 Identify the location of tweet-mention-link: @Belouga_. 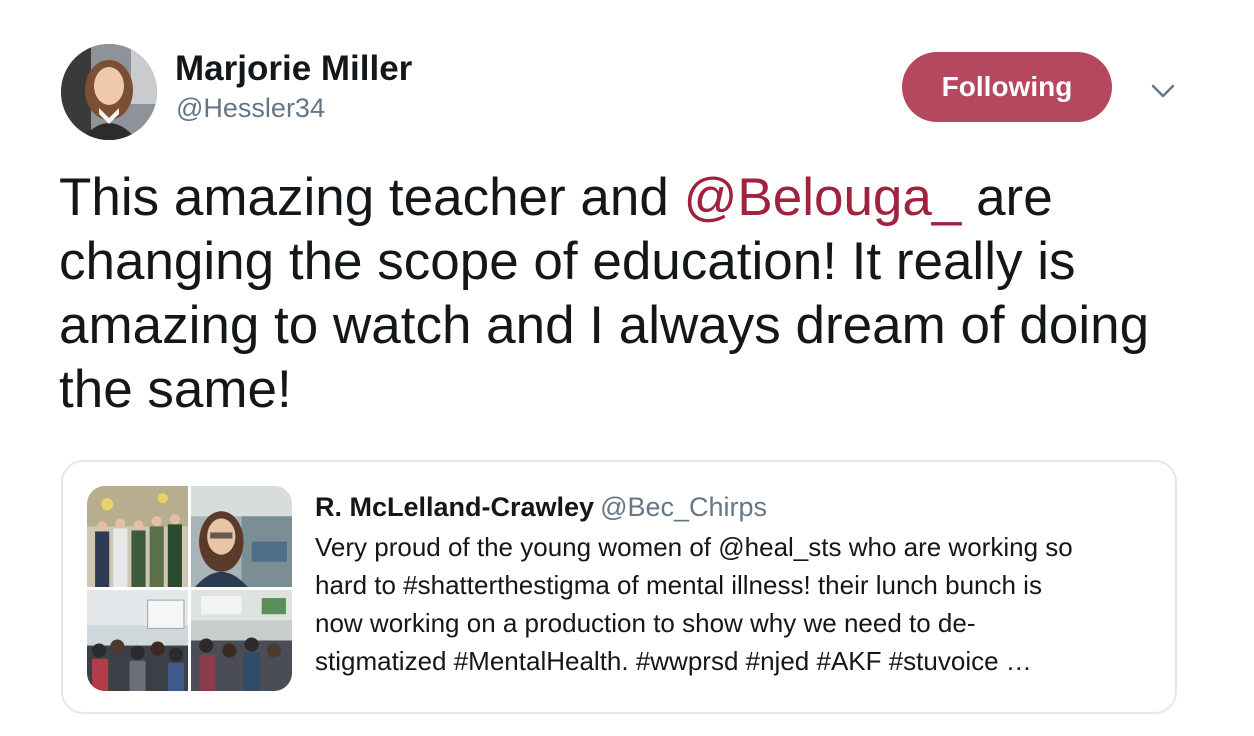
(823, 197).